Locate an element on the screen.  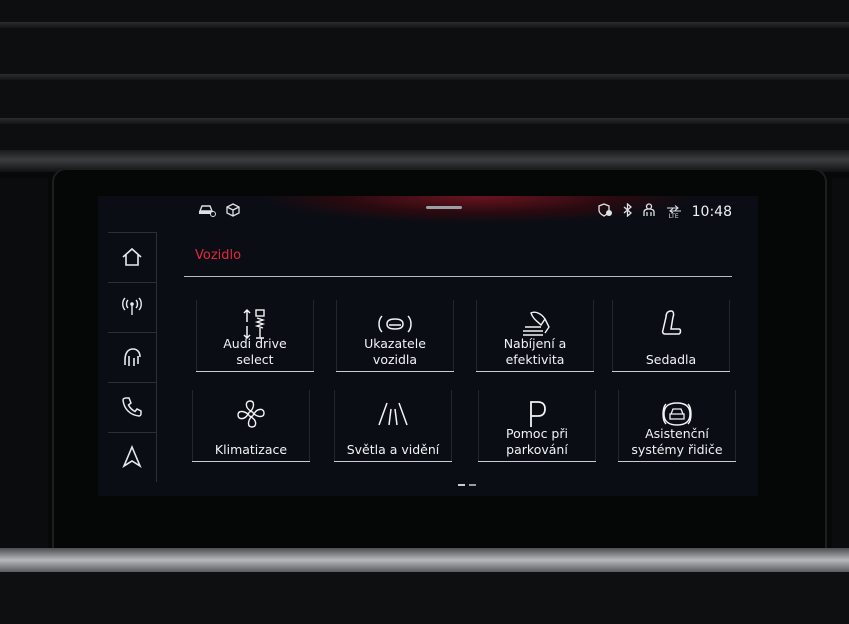
tile-label-line2: Světla a vidění is located at coordinates (393, 449).